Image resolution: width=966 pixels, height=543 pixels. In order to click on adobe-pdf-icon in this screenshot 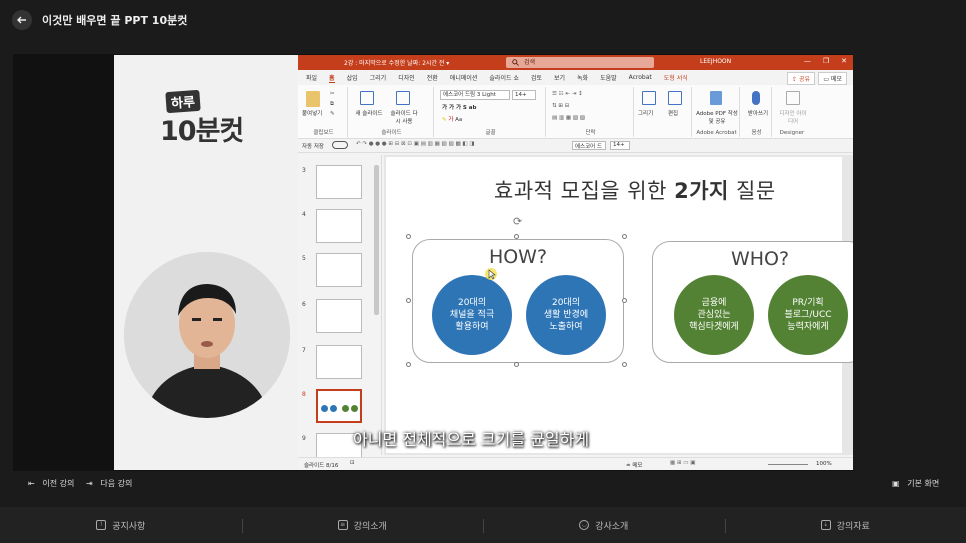, I will do `click(716, 98)`.